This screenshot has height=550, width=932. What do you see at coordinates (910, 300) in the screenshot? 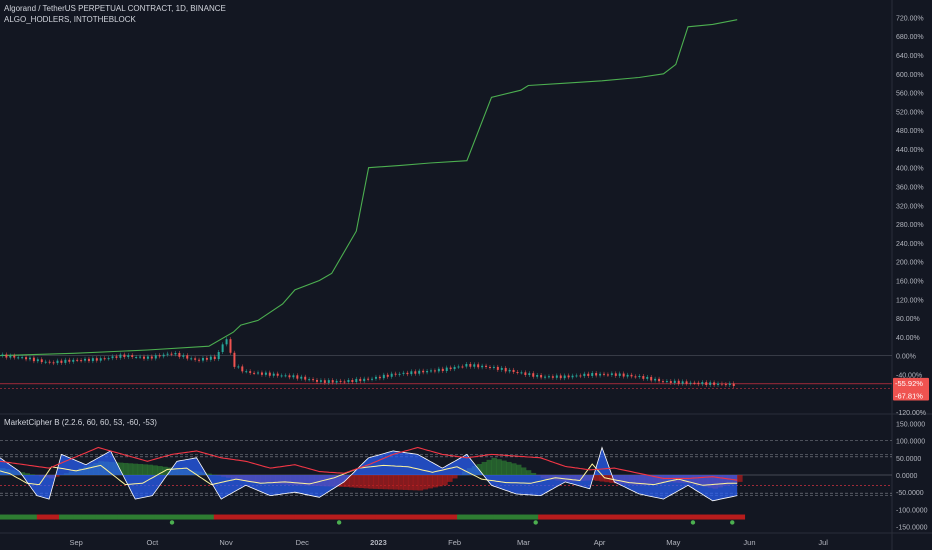
I see `y-tick-label: 120.00%` at bounding box center [910, 300].